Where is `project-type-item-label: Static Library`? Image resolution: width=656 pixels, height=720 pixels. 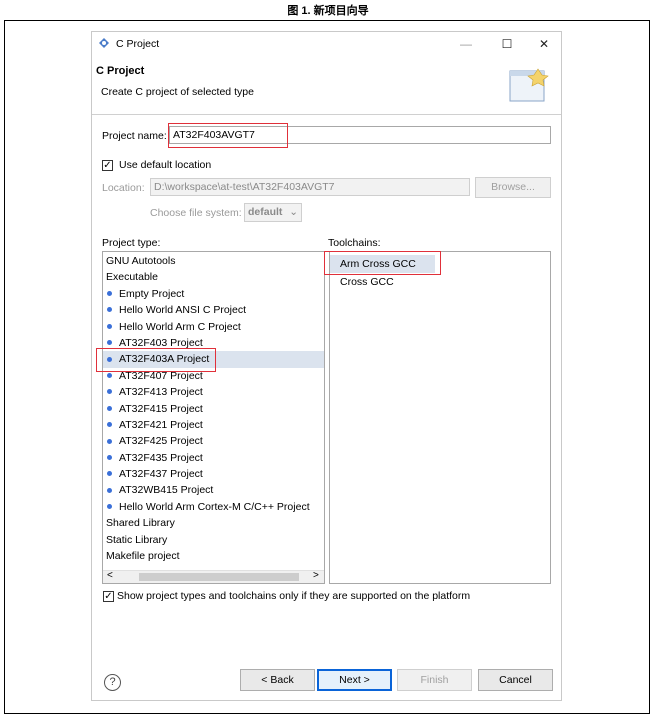 project-type-item-label: Static Library is located at coordinates (137, 539).